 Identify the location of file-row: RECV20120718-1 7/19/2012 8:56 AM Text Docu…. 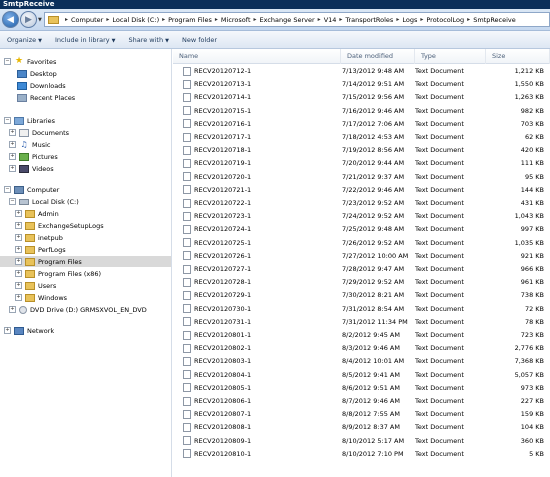
(361, 150).